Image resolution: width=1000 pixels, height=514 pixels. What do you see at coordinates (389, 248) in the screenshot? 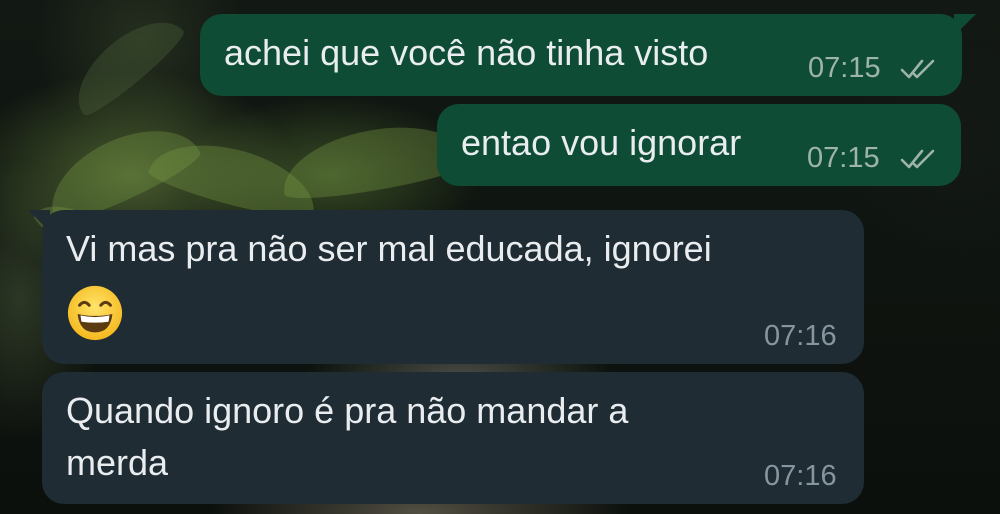
I see `message-text: Vi mas pra não ser mal educada, ignorei` at bounding box center [389, 248].